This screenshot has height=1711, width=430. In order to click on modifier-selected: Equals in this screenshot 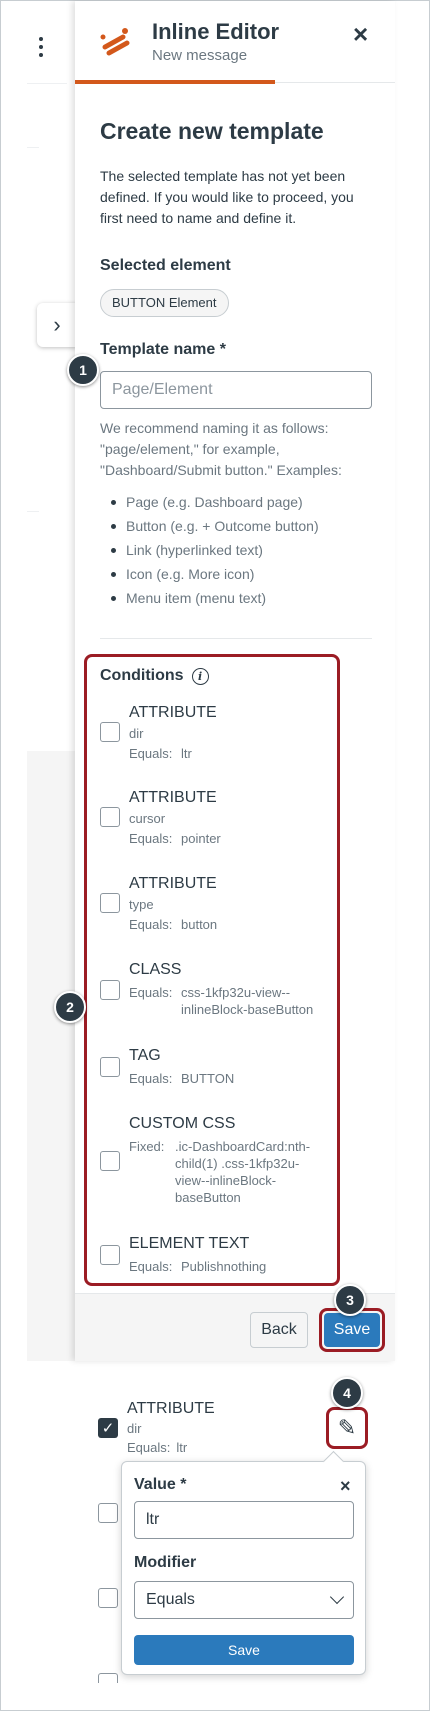, I will do `click(170, 1599)`.